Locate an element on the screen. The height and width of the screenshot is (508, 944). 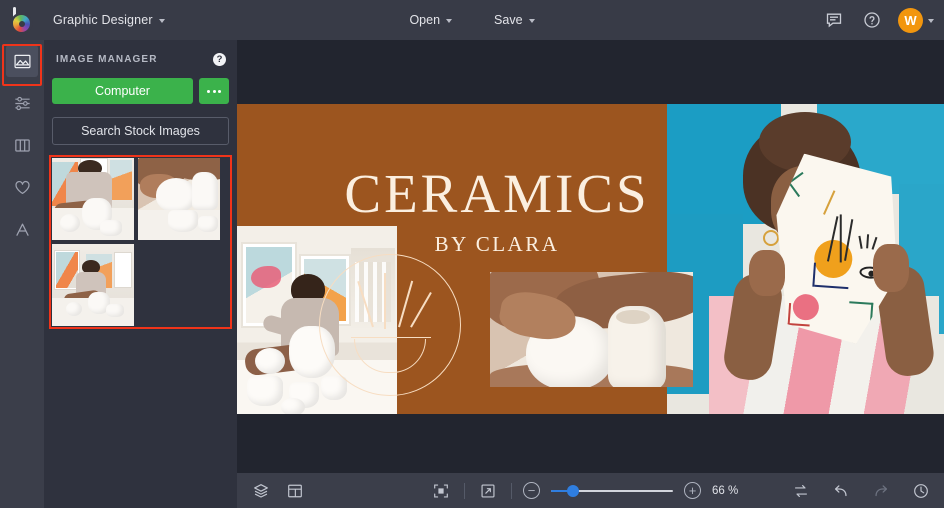
layers-icon is located at coordinates (261, 491).